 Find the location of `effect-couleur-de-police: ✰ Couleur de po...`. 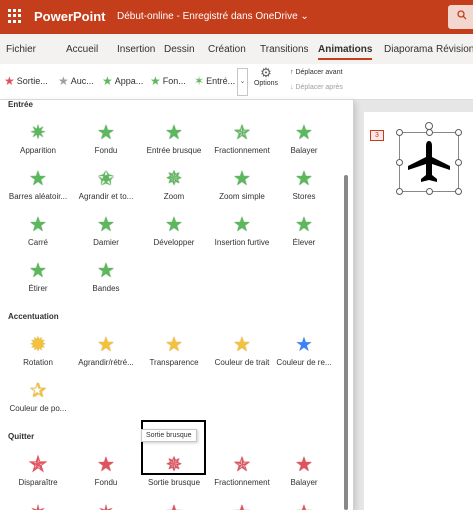

effect-couleur-de-police: ✰ Couleur de po... is located at coordinates (38, 396).